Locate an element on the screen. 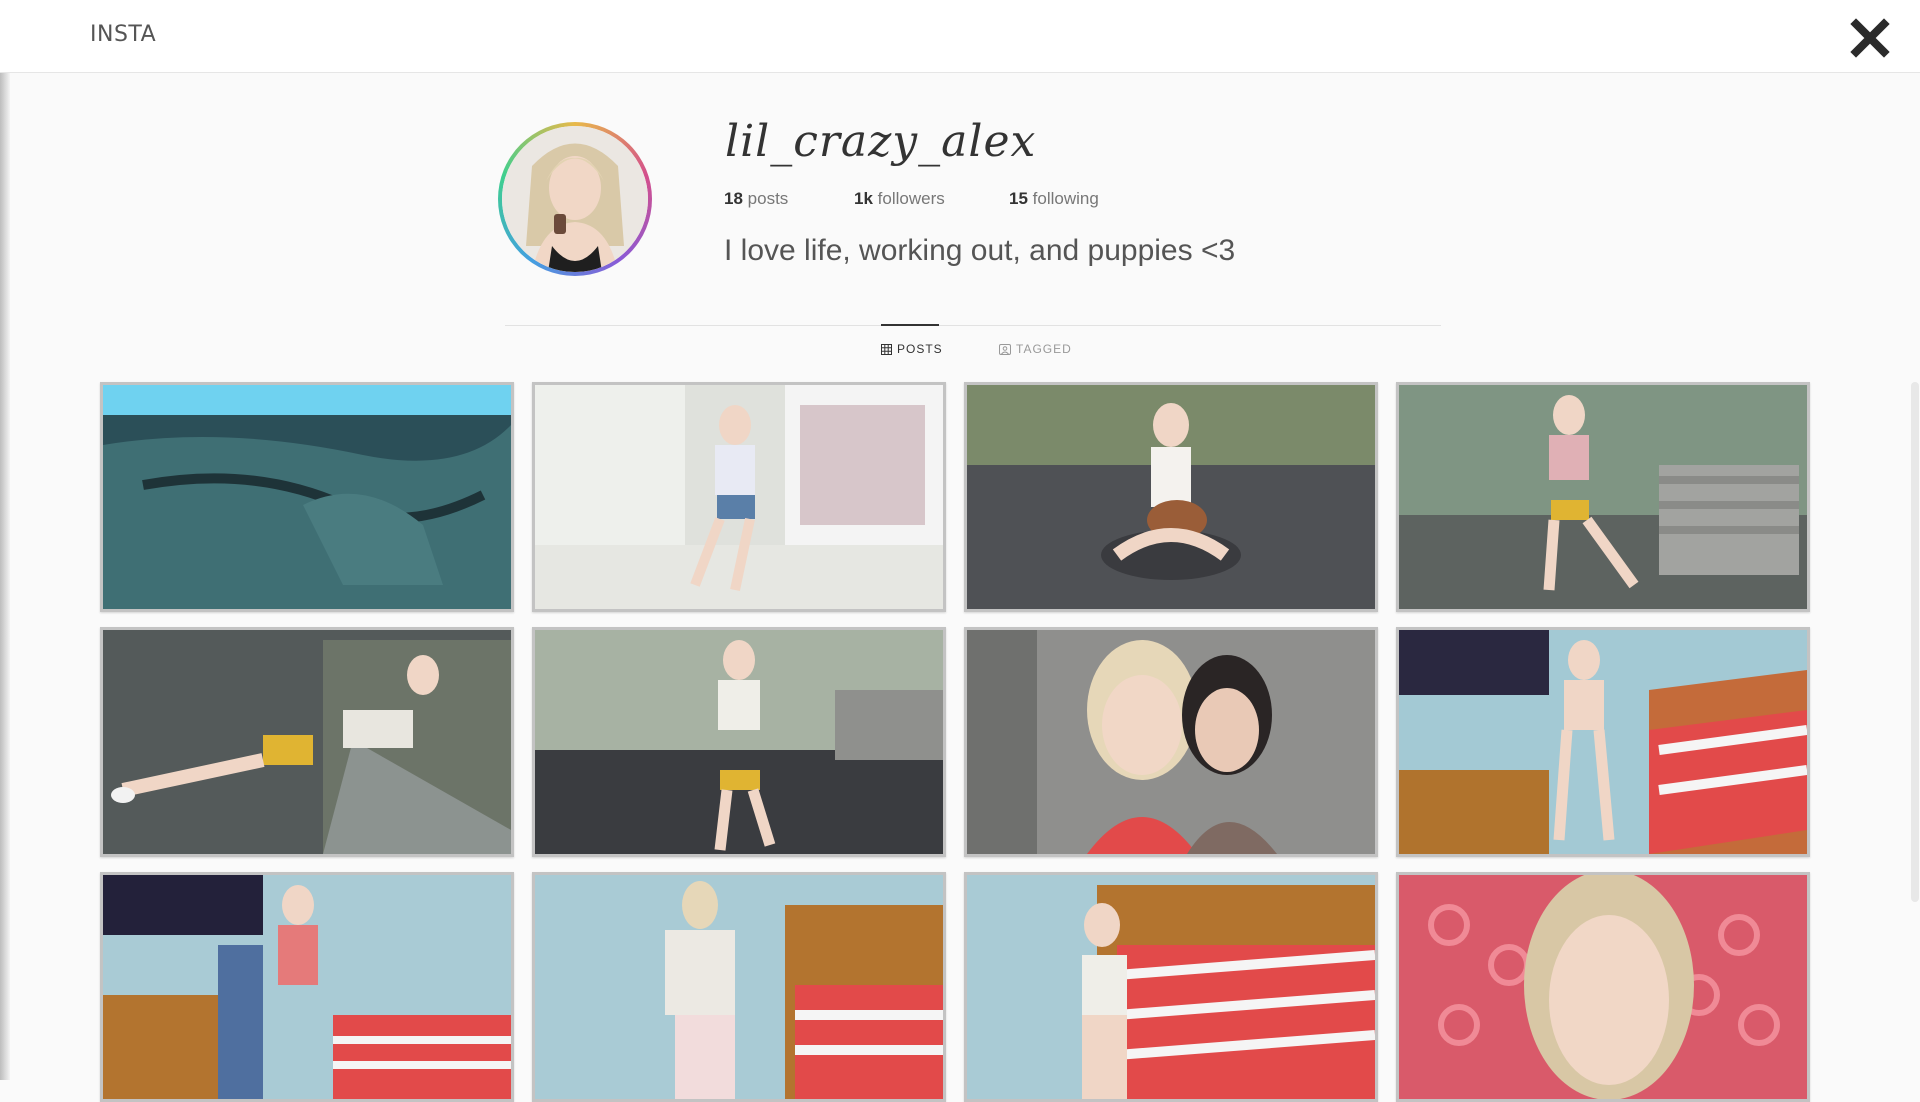 This screenshot has width=1920, height=1102. tab-tagged: TAGGED is located at coordinates (1035, 349).